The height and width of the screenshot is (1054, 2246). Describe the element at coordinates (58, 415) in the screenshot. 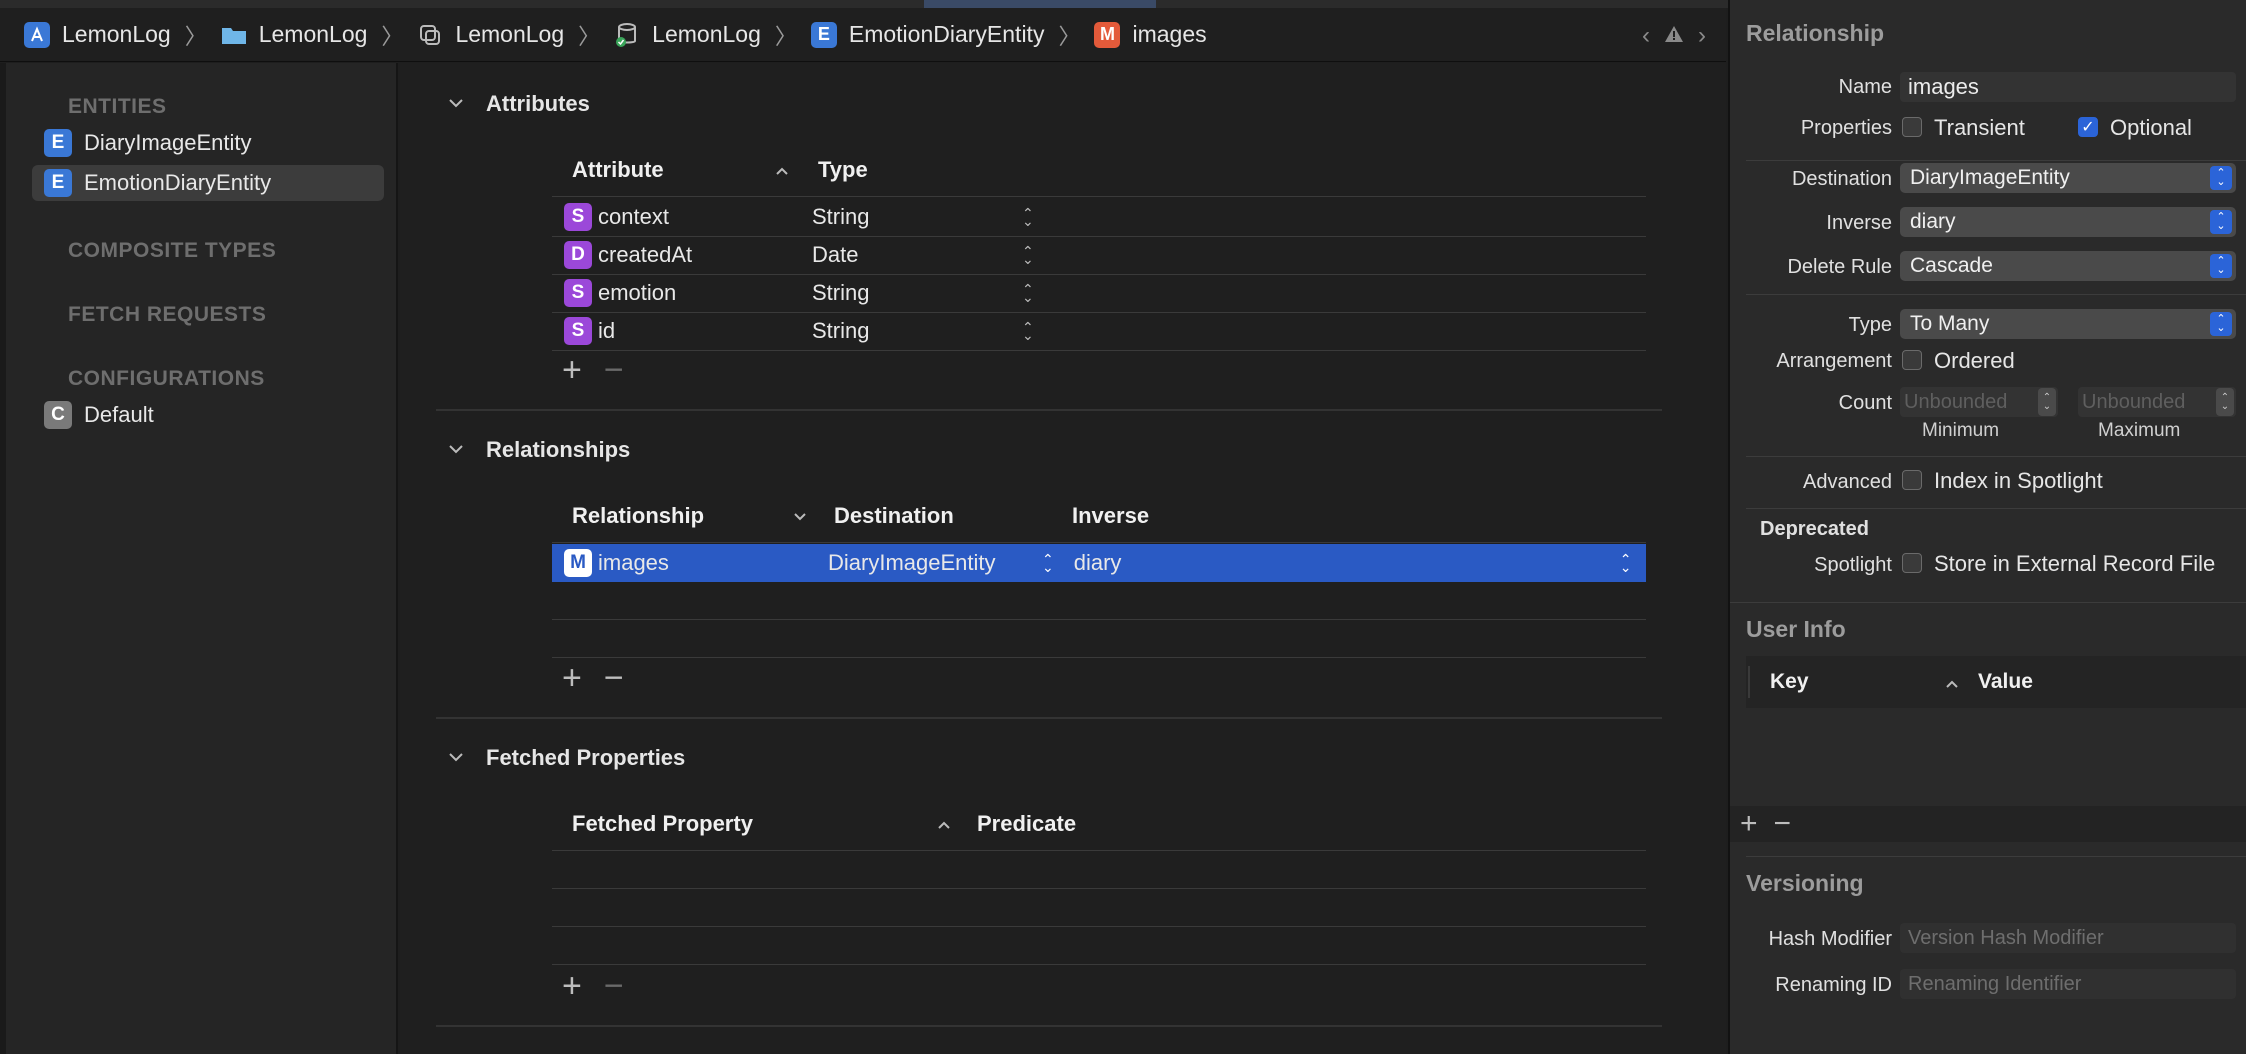

I see `configuration-icon: C` at that location.